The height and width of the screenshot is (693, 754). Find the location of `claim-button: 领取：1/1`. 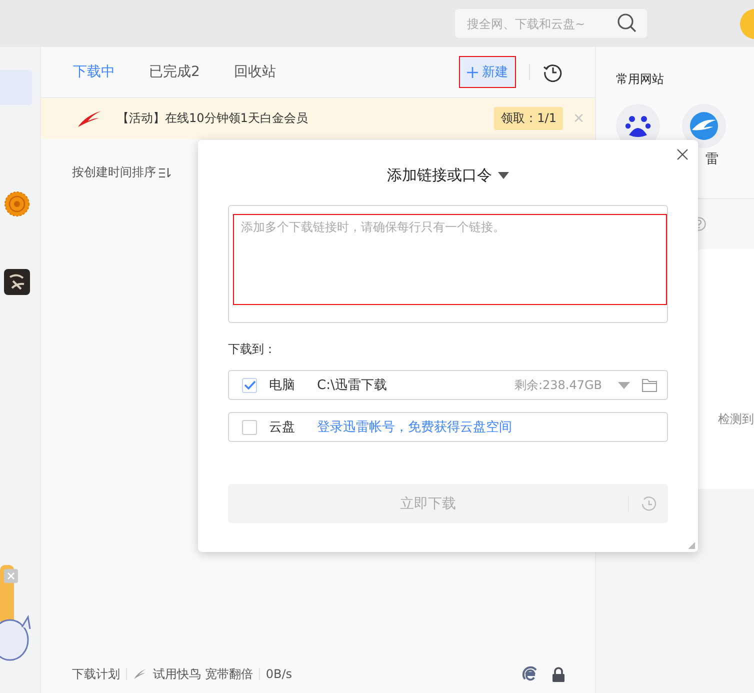

claim-button: 领取：1/1 is located at coordinates (529, 118).